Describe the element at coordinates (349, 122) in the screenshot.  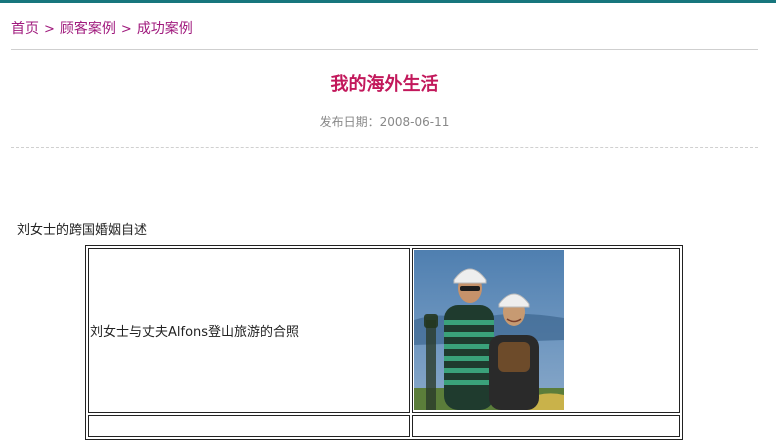
I see `publish-date-label: 发布日期：` at that location.